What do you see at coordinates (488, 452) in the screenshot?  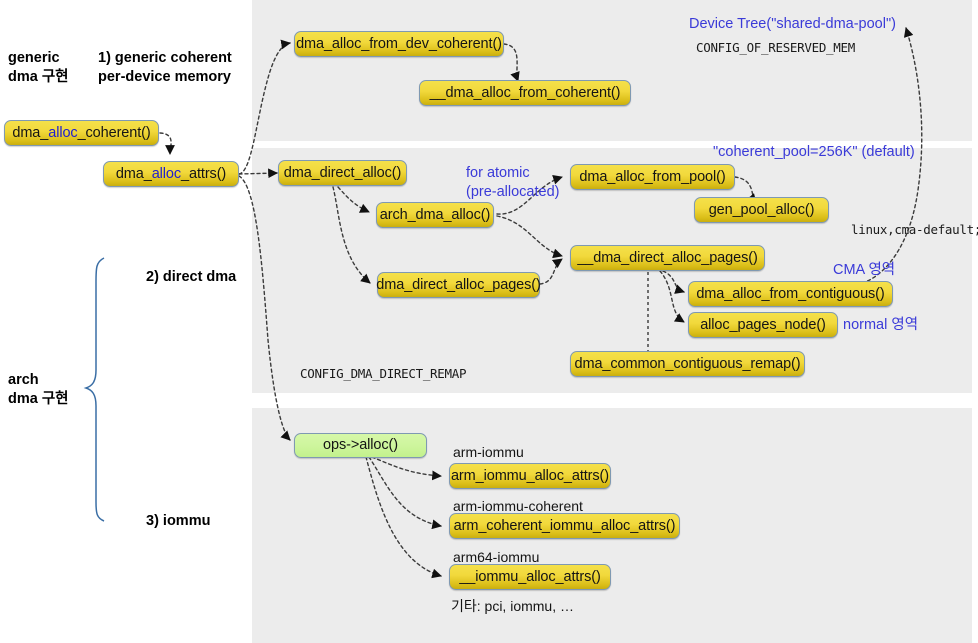 I see `caption-arm-iommu: arm-iommu` at bounding box center [488, 452].